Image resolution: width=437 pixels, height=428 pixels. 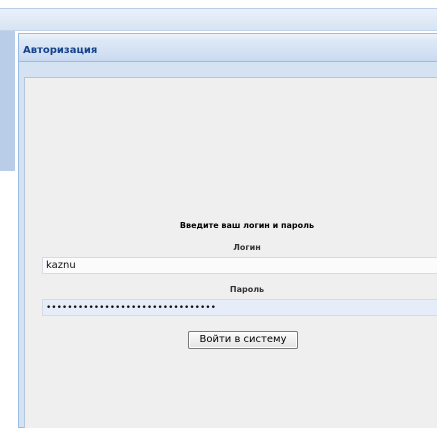 What do you see at coordinates (243, 340) in the screenshot?
I see `login-button: Войти в систему` at bounding box center [243, 340].